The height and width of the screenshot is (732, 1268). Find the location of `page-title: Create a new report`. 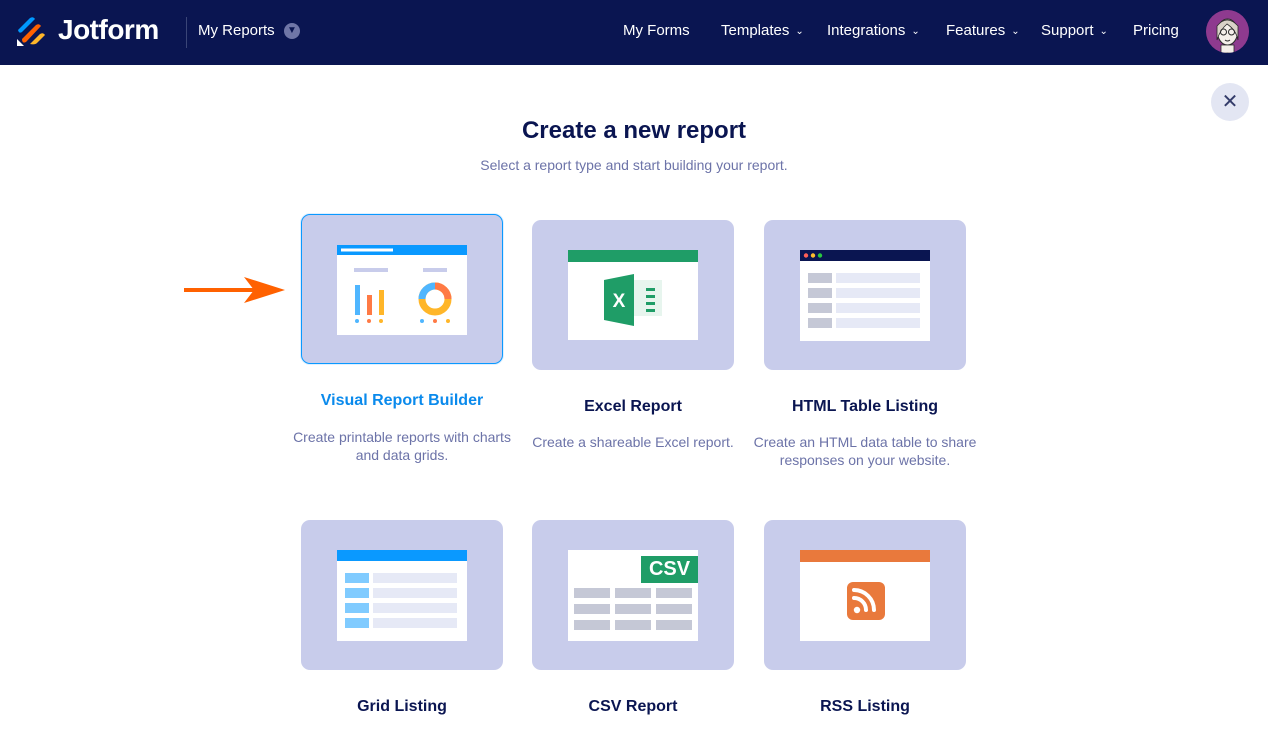

page-title: Create a new report is located at coordinates (634, 130).